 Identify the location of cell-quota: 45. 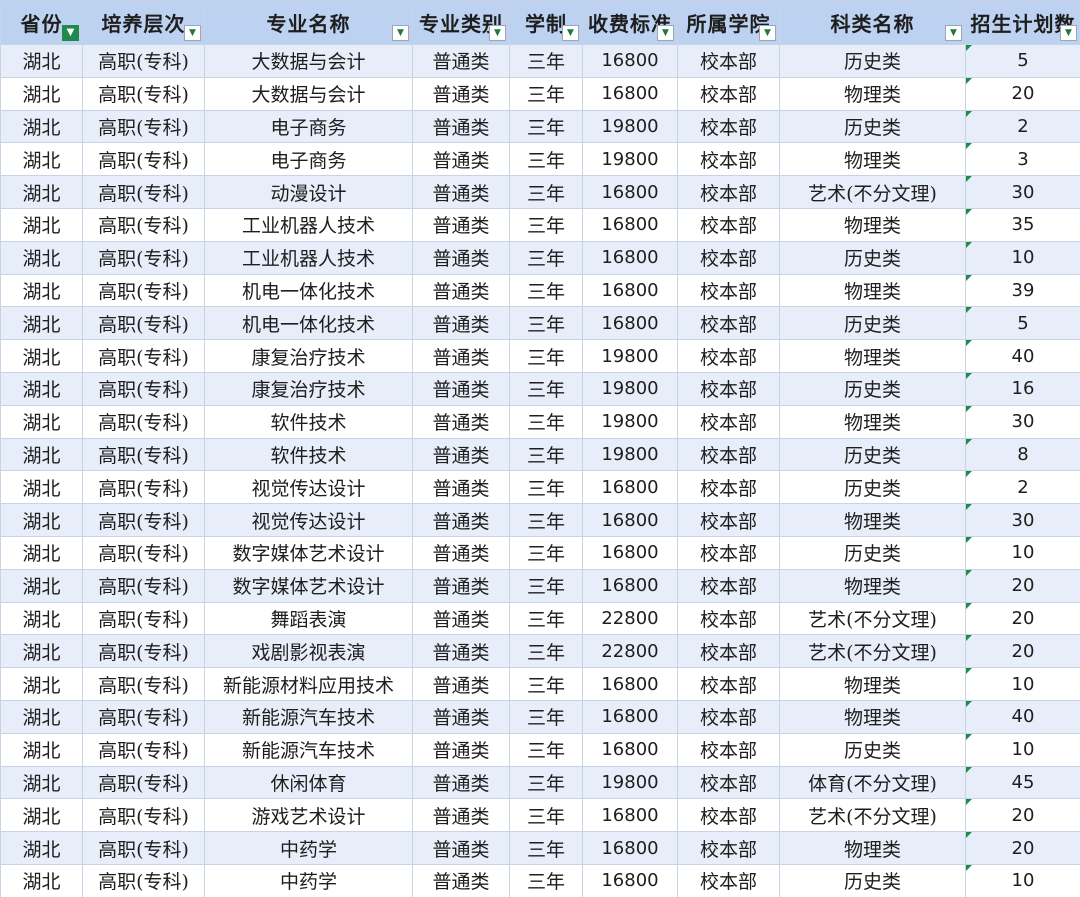
(1022, 782).